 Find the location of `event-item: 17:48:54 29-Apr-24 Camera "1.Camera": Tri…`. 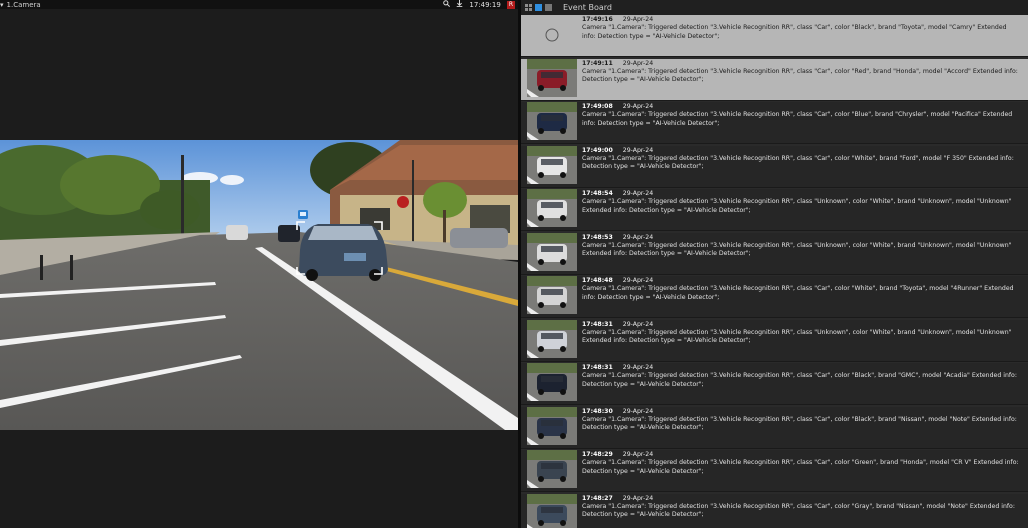

event-item: 17:48:54 29-Apr-24 Camera "1.Camera": Tri… is located at coordinates (774, 210).